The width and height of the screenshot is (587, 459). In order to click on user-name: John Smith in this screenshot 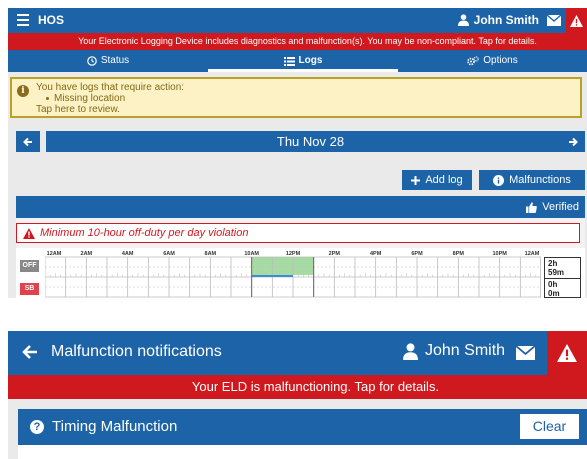, I will do `click(506, 20)`.